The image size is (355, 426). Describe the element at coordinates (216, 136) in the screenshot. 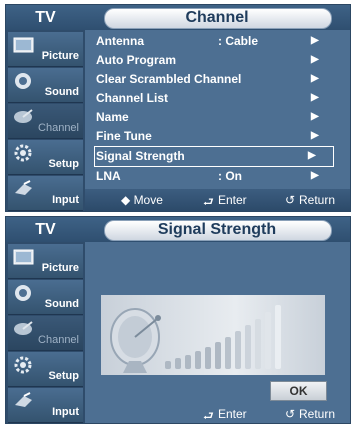

I see `menu-item-fine-tune: Fine Tune ▶` at that location.